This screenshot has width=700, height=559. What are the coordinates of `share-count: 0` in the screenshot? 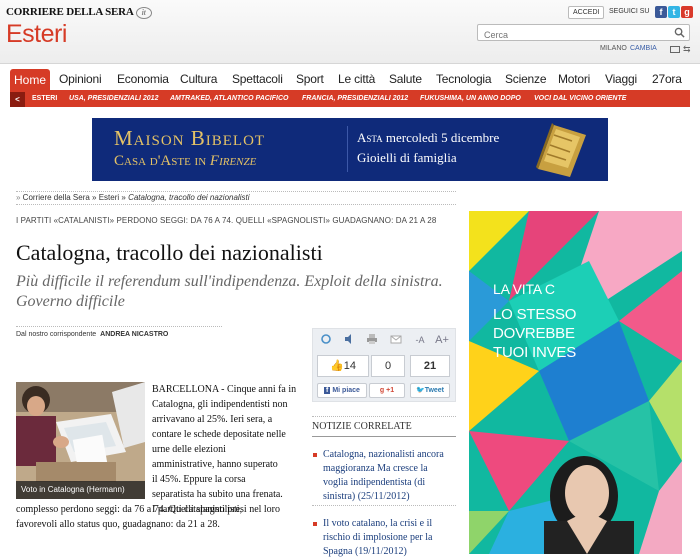 It's located at (388, 366).